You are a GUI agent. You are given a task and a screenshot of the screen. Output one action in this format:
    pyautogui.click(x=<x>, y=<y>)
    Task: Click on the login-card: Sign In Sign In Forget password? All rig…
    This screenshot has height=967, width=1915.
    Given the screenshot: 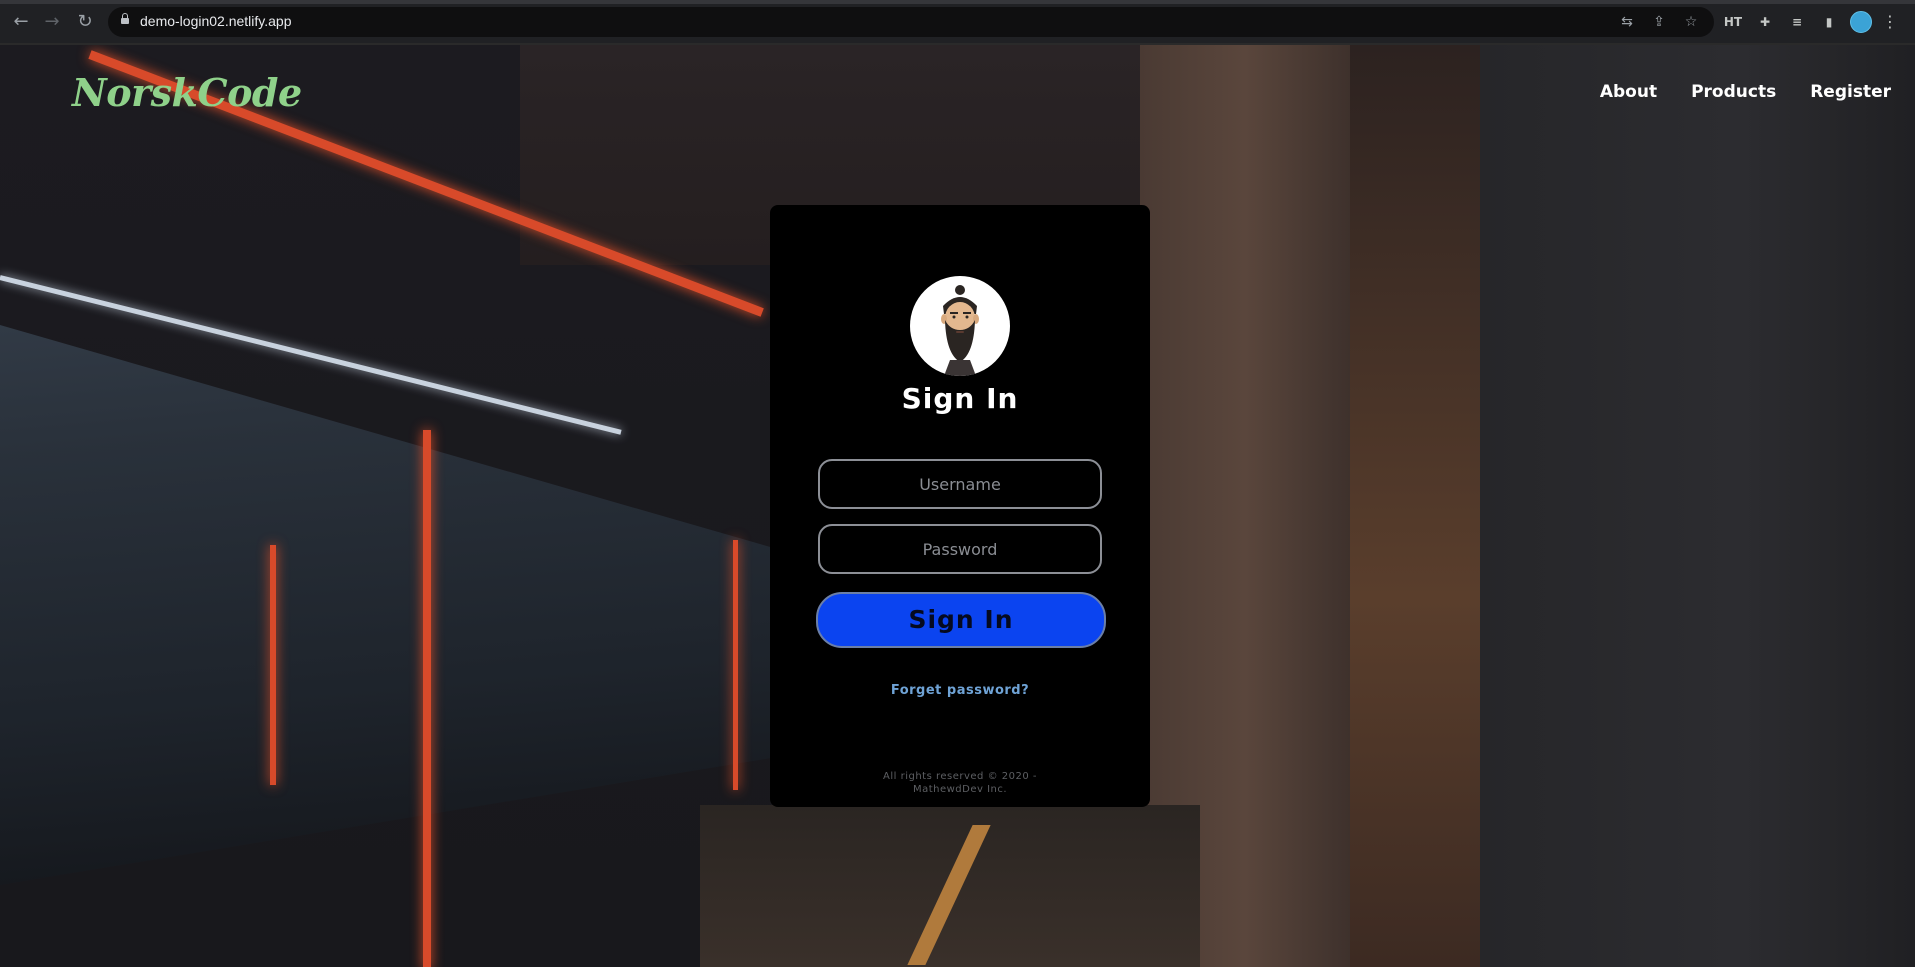 What is the action you would take?
    pyautogui.click(x=960, y=506)
    